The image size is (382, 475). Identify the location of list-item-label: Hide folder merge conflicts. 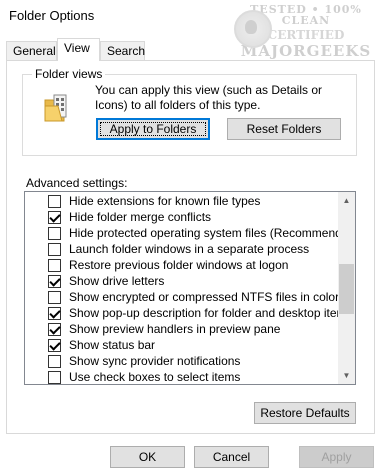
(140, 217).